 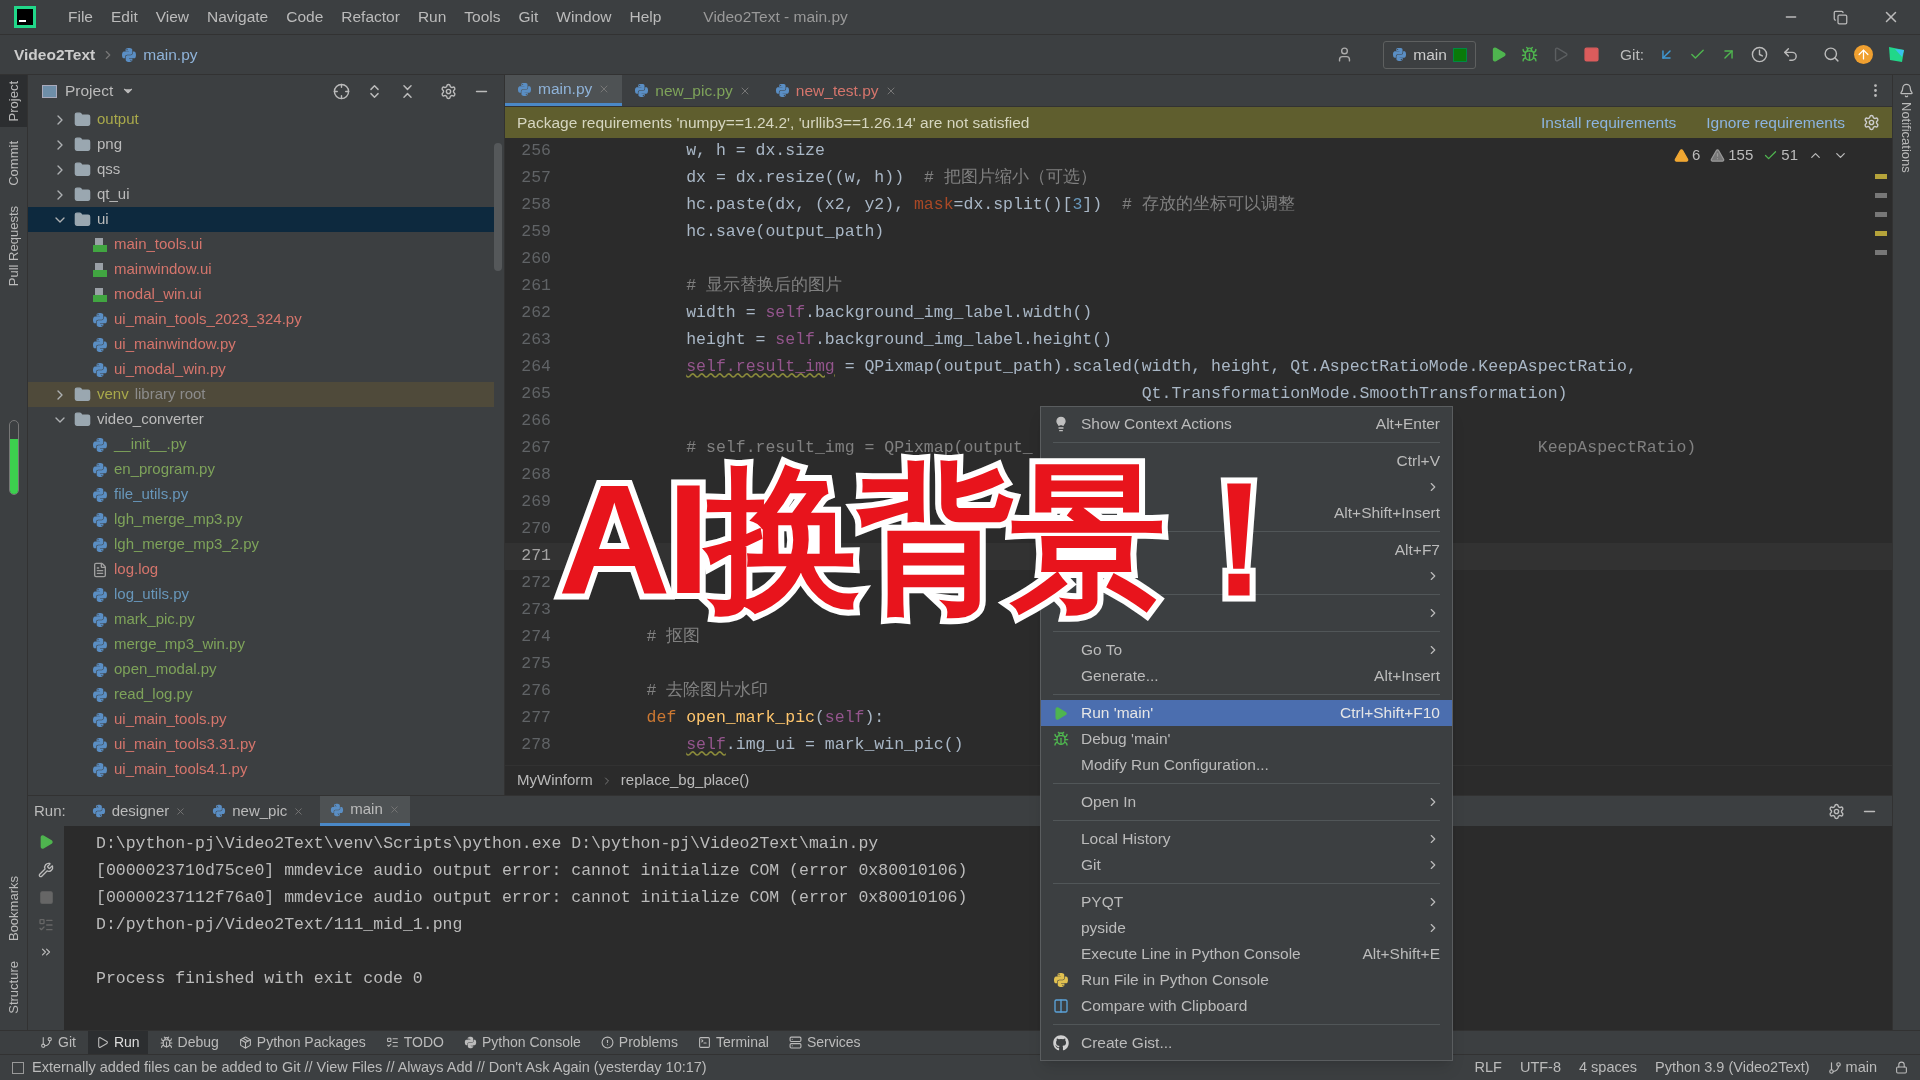 What do you see at coordinates (55, 54) in the screenshot?
I see `project-breadcrumb: Video2Text` at bounding box center [55, 54].